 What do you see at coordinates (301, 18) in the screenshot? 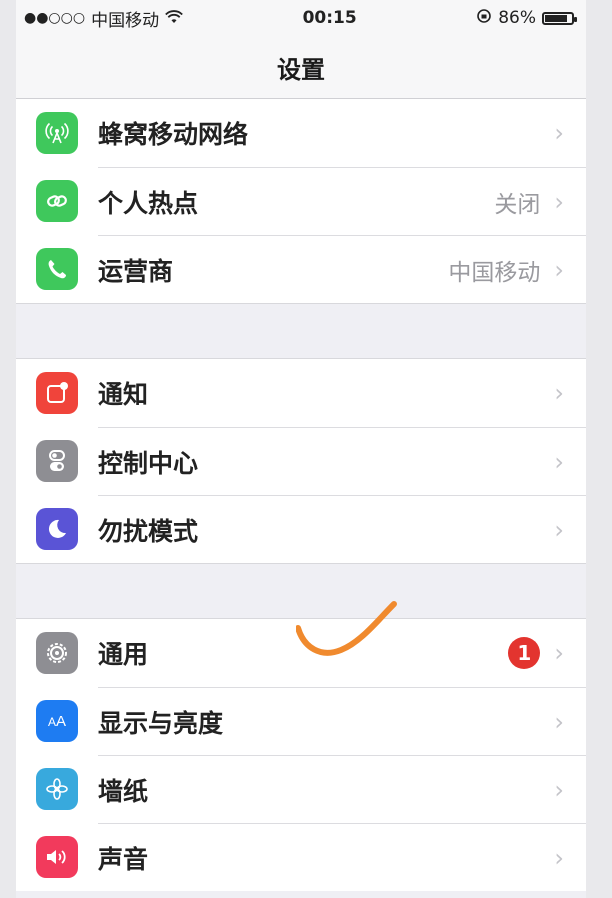
I see `status-bar: ●●○○○ 中国移动 00:15 86%` at bounding box center [301, 18].